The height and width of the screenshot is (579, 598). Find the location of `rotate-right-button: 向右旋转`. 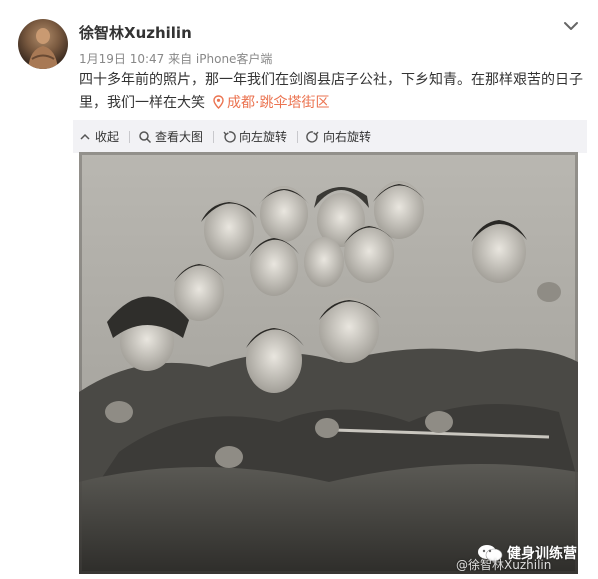

rotate-right-button: 向右旋转 is located at coordinates (341, 136).